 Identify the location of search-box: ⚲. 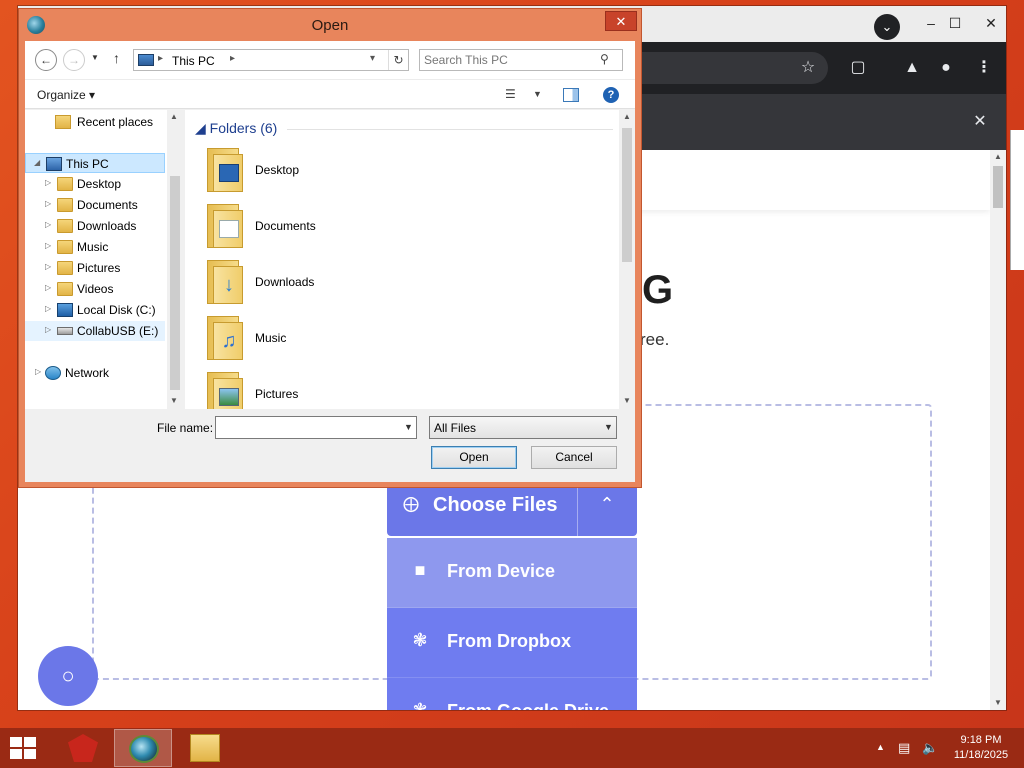
(521, 60).